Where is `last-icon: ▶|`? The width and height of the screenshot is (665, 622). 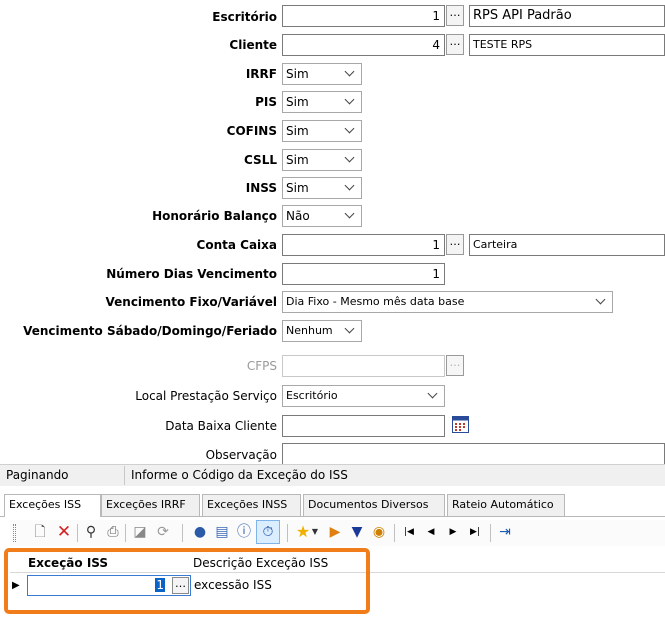
last-icon: ▶| is located at coordinates (475, 532).